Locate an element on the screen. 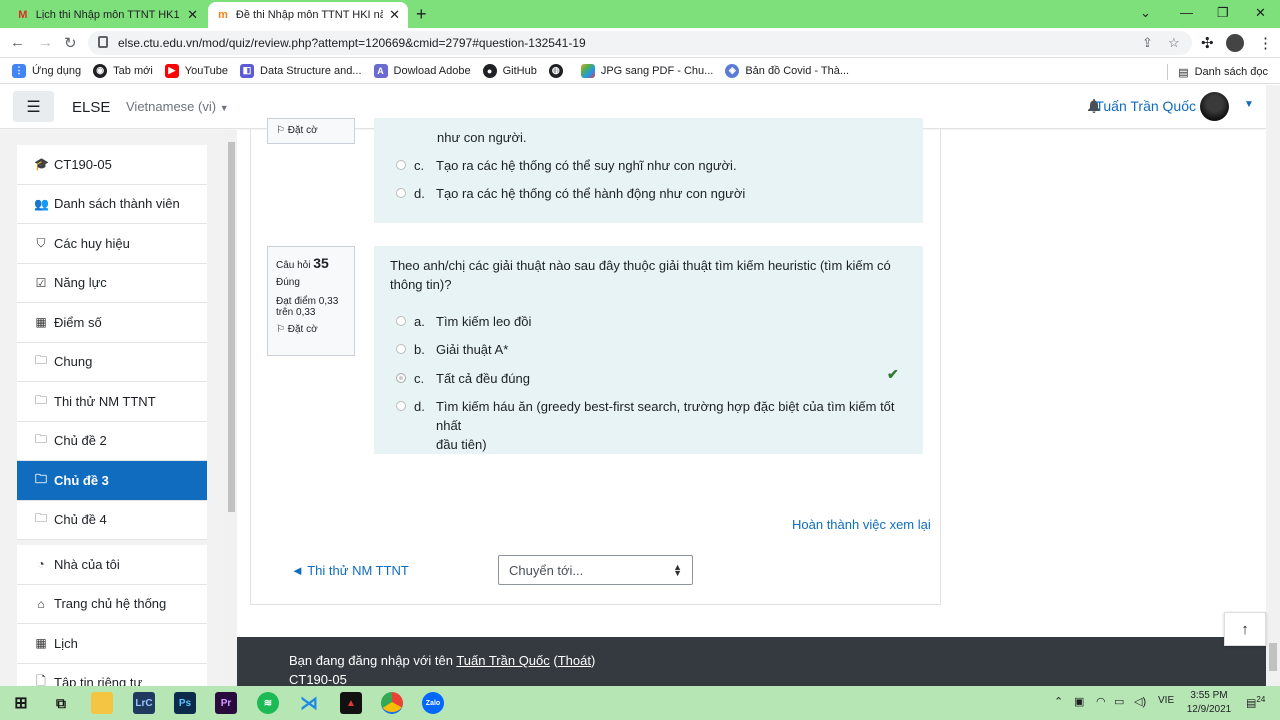 Image resolution: width=1280 pixels, height=720 pixels. page-scroll-thumb is located at coordinates (1273, 657).